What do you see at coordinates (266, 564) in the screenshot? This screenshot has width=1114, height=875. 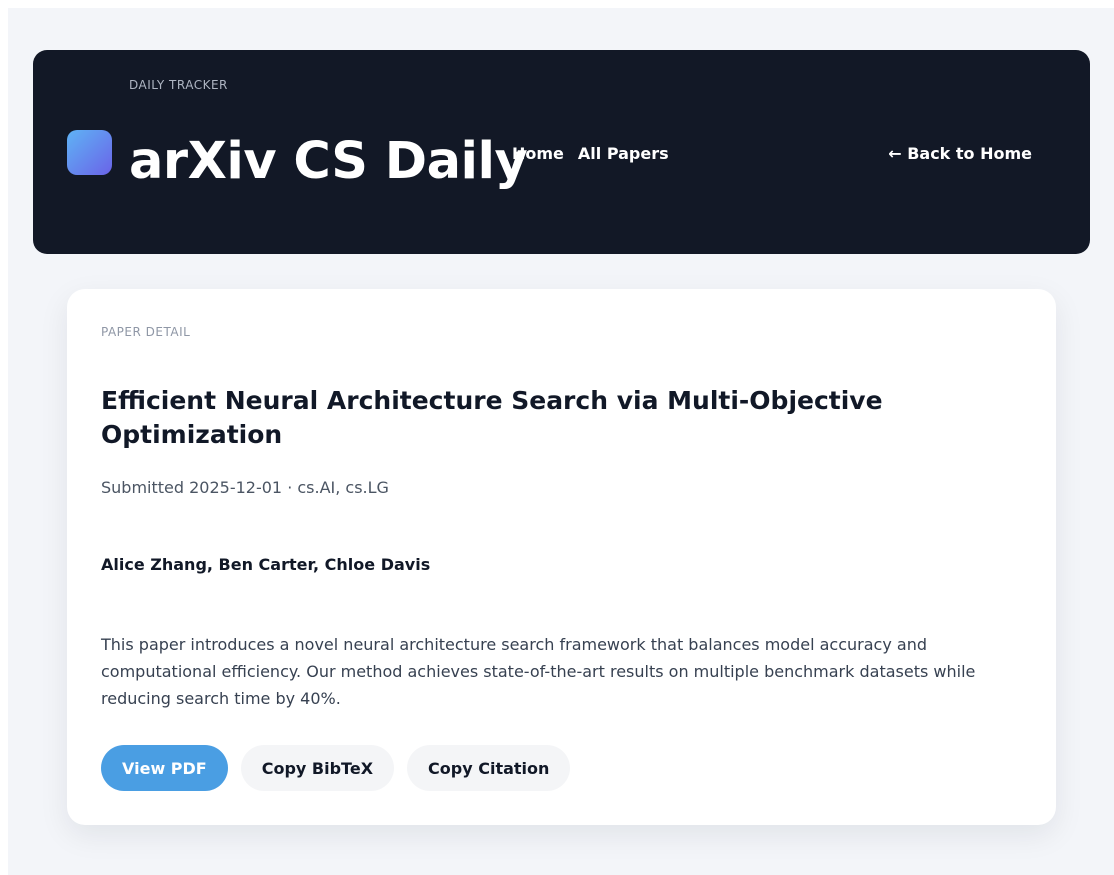 I see `paper-authors: Alice Zhang, Ben Carter, Chloe Davis` at bounding box center [266, 564].